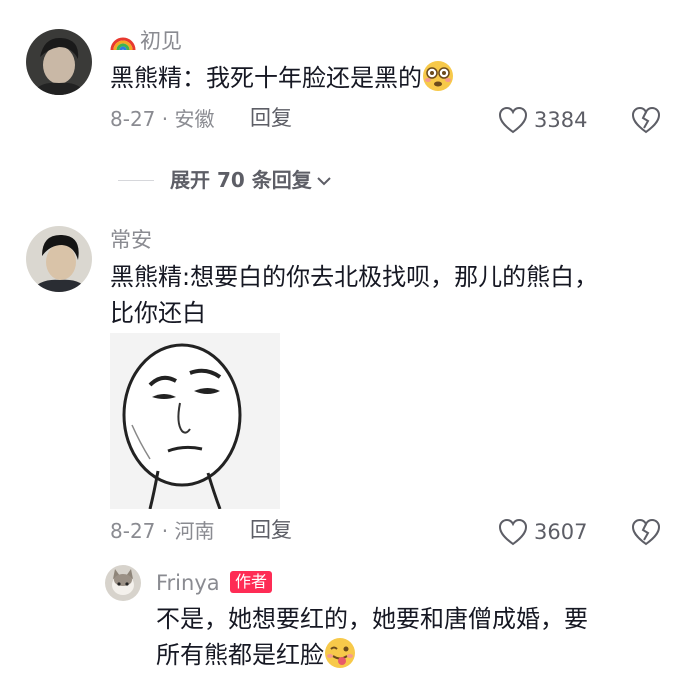 Image resolution: width=690 pixels, height=675 pixels. Describe the element at coordinates (162, 119) in the screenshot. I see `comment-meta: 8-27 · 安徽` at that location.